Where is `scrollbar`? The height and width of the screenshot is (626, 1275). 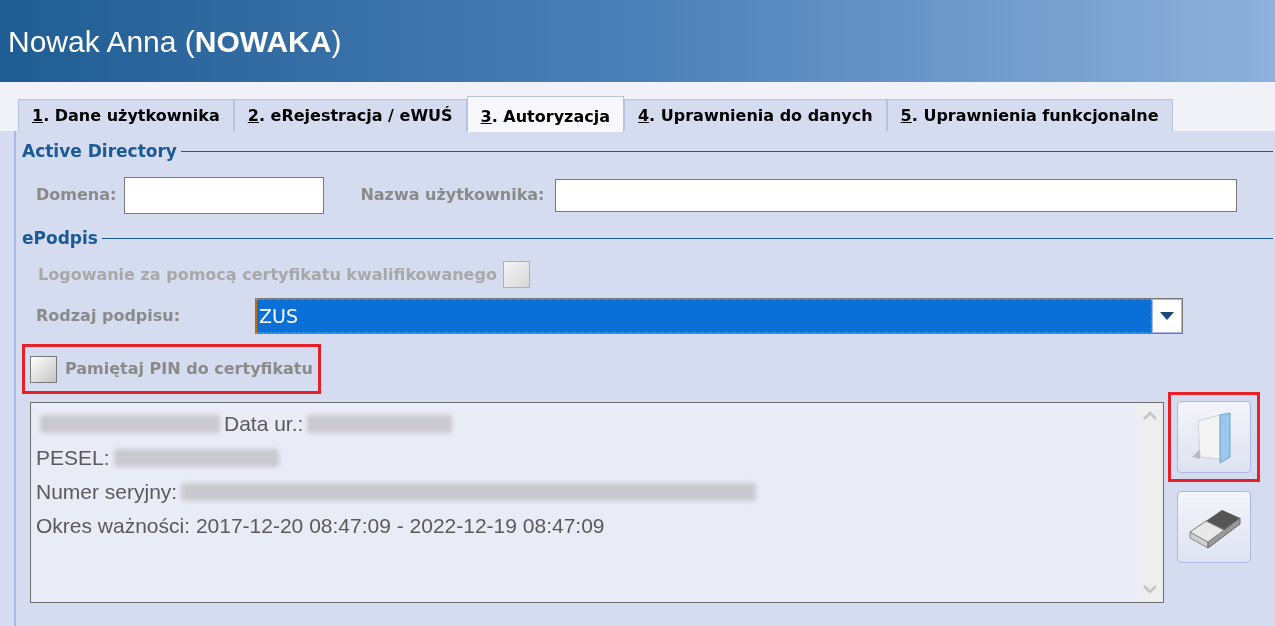
scrollbar is located at coordinates (1150, 502).